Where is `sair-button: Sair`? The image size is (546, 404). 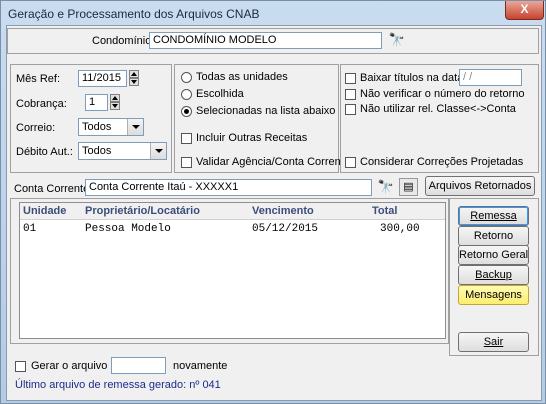 sair-button: Sair is located at coordinates (493, 342).